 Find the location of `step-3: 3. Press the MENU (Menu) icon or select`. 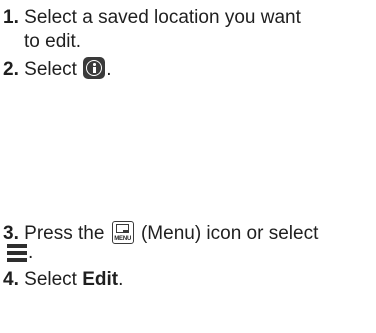

step-3: 3. Press the MENU (Menu) icon or select is located at coordinates (160, 233).